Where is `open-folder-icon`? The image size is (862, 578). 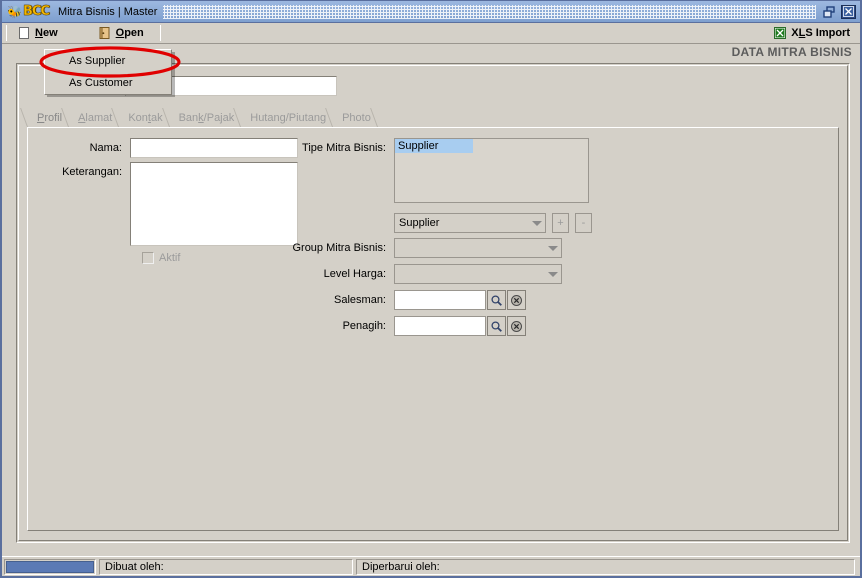 open-folder-icon is located at coordinates (105, 33).